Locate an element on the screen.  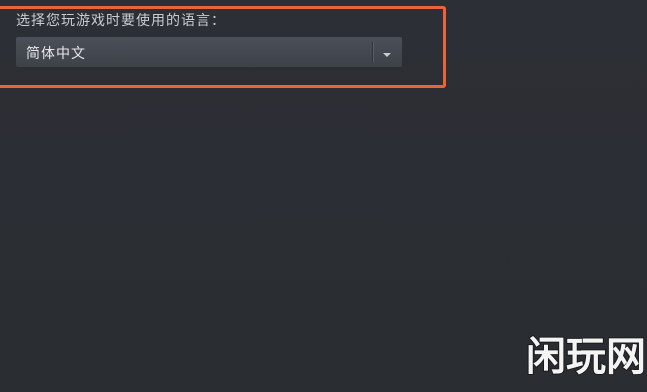
language-selected-value: 简体中文 is located at coordinates (56, 54).